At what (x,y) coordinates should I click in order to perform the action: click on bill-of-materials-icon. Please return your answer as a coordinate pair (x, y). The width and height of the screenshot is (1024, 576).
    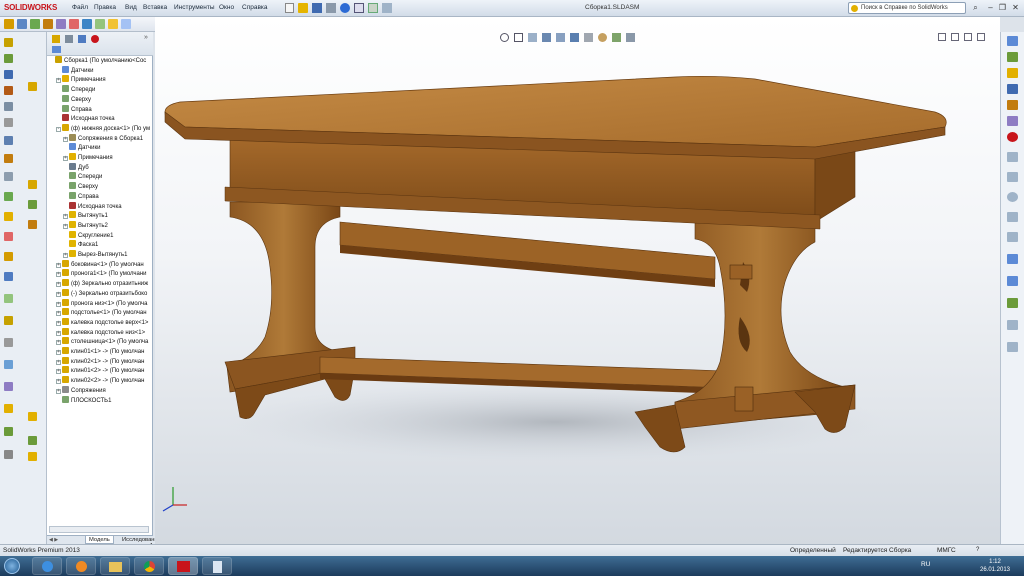
    Looking at the image, I should click on (8, 196).